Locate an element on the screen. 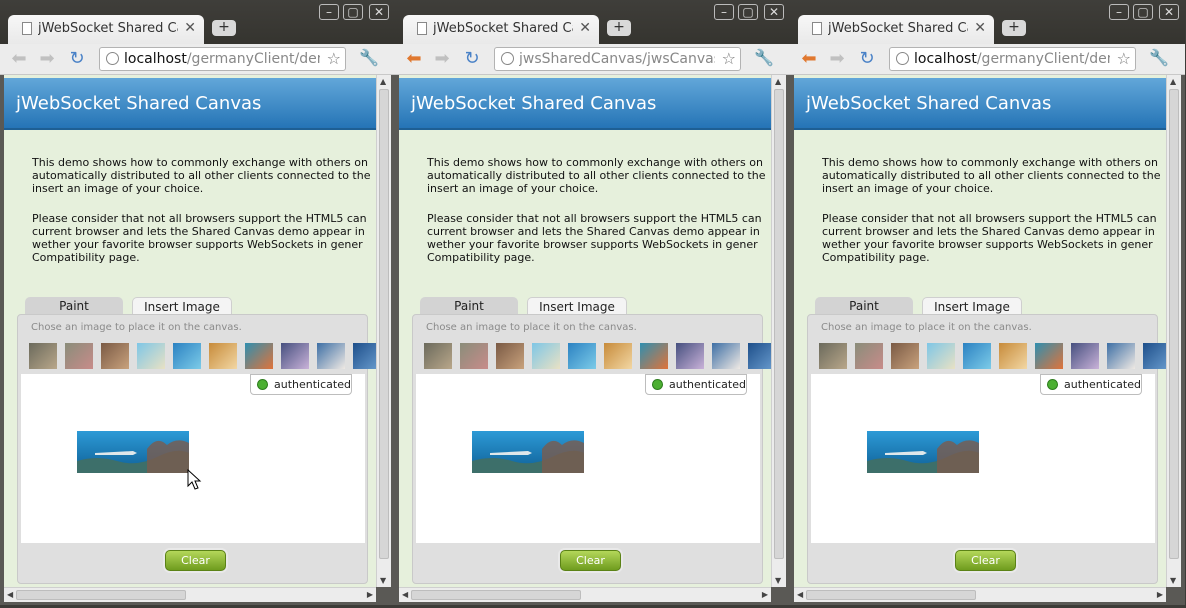 The height and width of the screenshot is (608, 1186). url-text: jwsSharedCanvas/jwsCanvas.h is located at coordinates (617, 59).